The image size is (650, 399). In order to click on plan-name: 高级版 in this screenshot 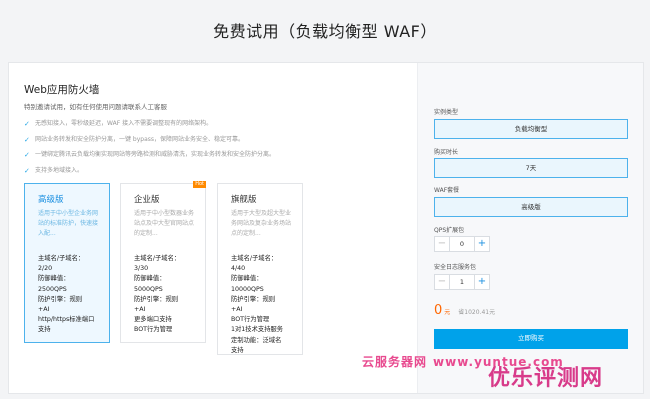, I will do `click(51, 200)`.